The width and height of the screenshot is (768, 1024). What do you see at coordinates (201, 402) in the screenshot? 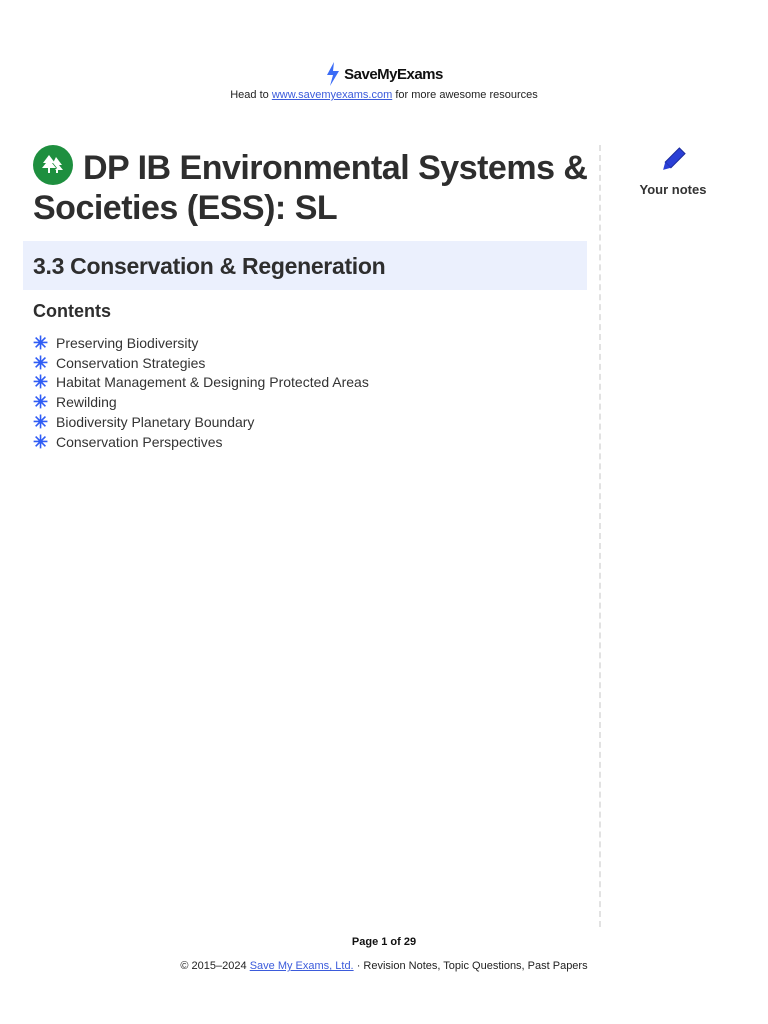
I see `contents-item: ✳ Rewilding` at bounding box center [201, 402].